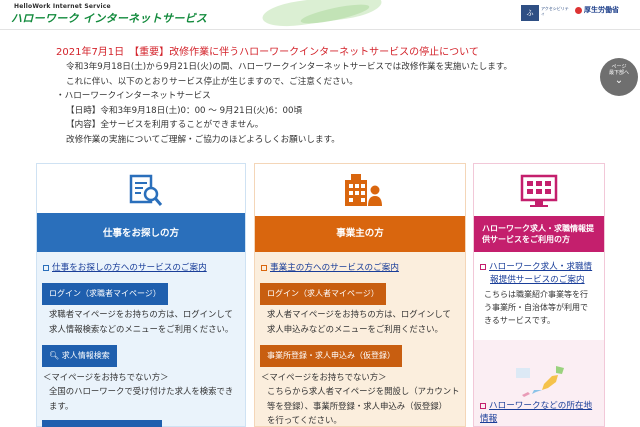  I want to click on employer-registration-button: 事業所登録・求人申込み（仮登録）, so click(331, 356).